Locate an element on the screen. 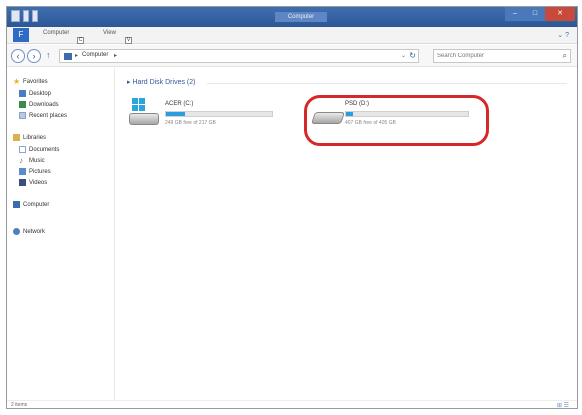 The width and height of the screenshot is (582, 415). nav-network: Network is located at coordinates (29, 231).